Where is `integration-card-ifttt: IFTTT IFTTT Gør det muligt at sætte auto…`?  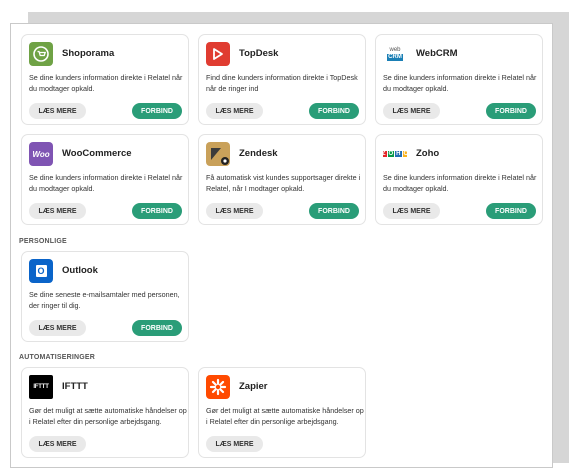
integration-card-ifttt: IFTTT IFTTT Gør det muligt at sætte auto… is located at coordinates (105, 412).